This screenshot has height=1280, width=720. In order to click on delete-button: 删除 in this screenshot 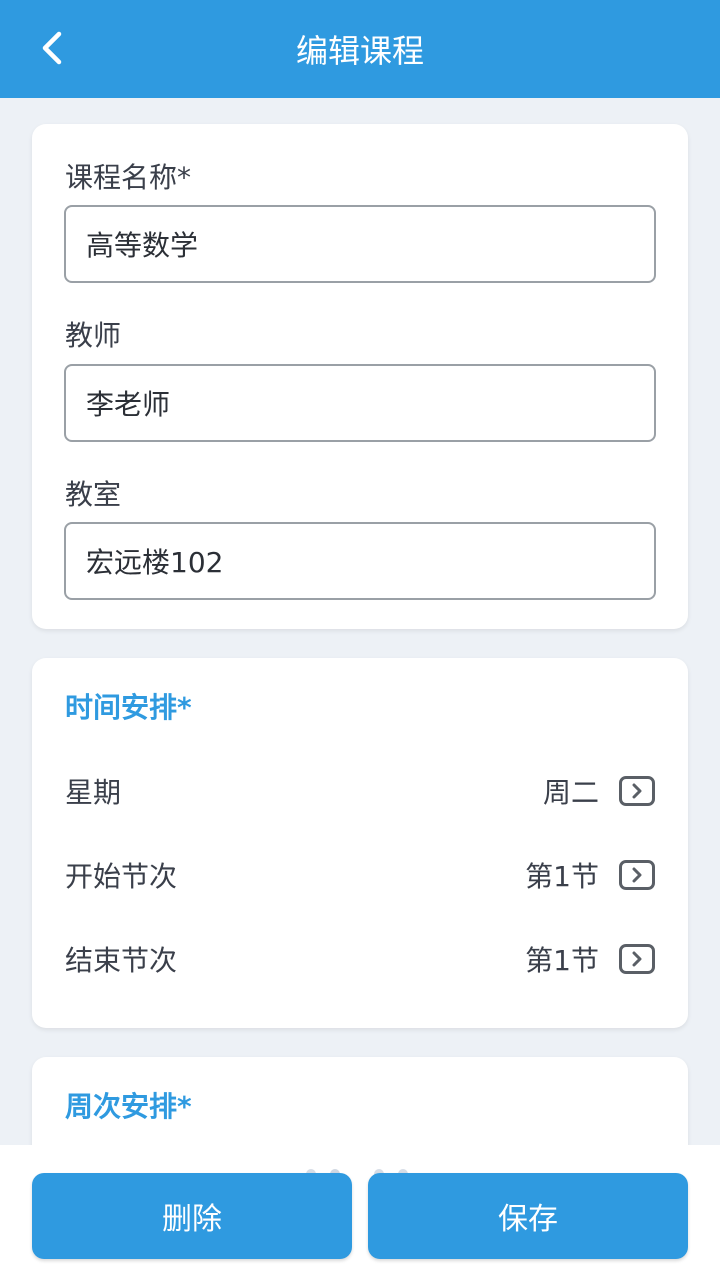, I will do `click(192, 1216)`.